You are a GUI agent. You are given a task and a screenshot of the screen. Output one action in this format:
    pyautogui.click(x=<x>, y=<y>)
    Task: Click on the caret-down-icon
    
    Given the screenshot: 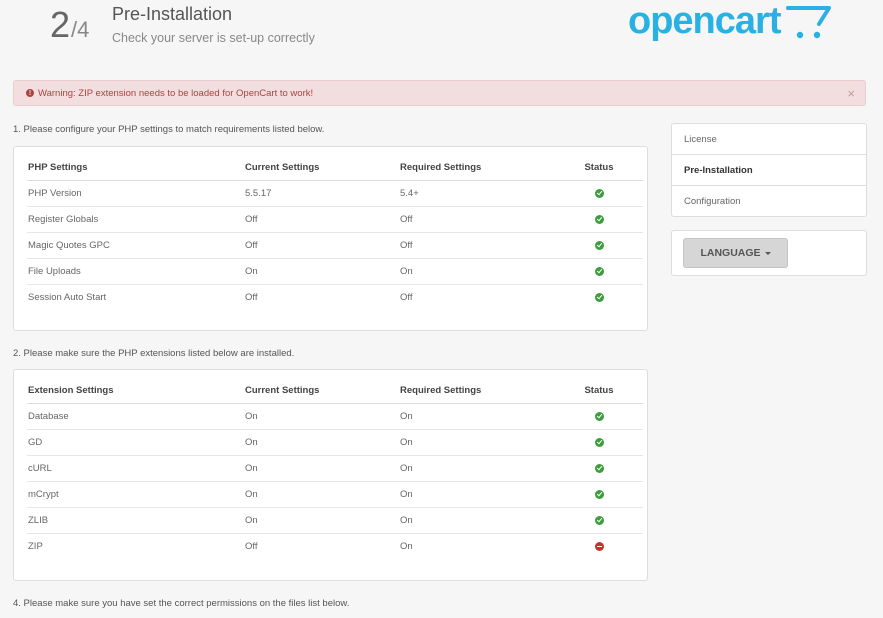 What is the action you would take?
    pyautogui.click(x=767, y=253)
    